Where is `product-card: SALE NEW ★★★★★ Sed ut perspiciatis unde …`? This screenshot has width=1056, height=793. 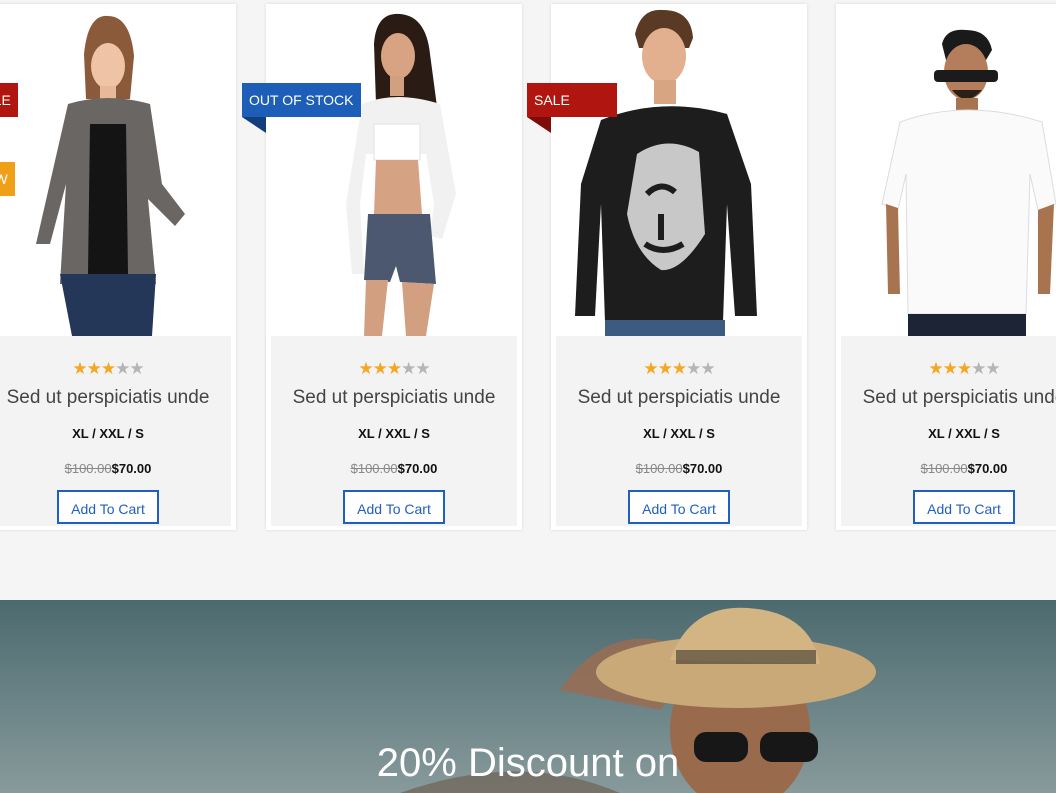 product-card: SALE NEW ★★★★★ Sed ut perspiciatis unde … is located at coordinates (118, 267).